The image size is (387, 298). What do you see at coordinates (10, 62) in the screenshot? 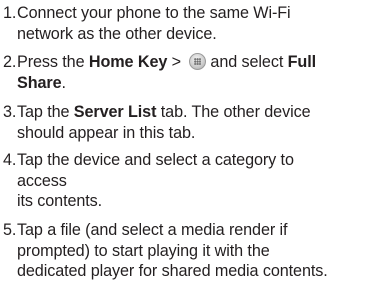
I see `step-number: 2.` at bounding box center [10, 62].